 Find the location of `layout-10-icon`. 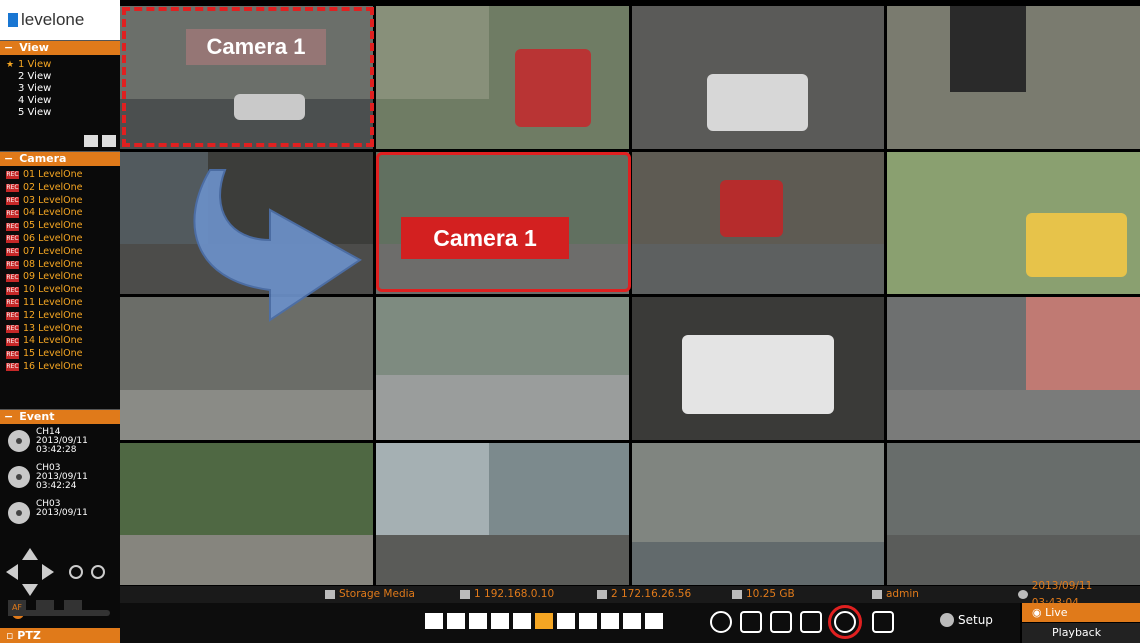

layout-10-icon is located at coordinates (566, 621).